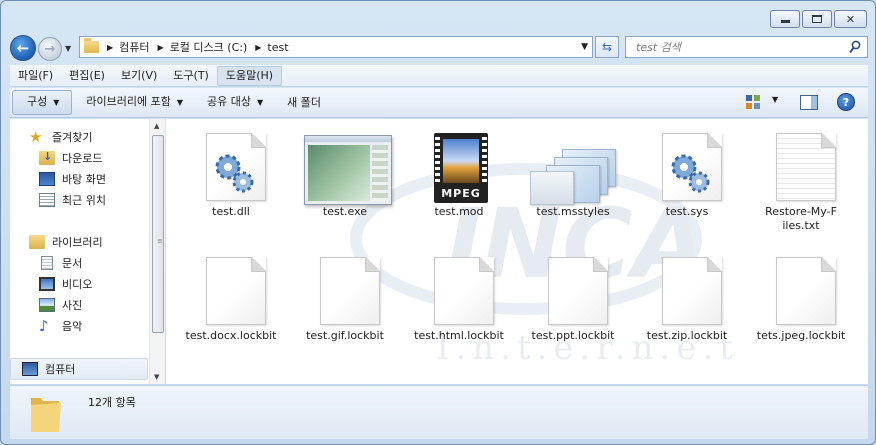 This screenshot has height=445, width=876. I want to click on nav-videos: 비디오, so click(65, 284).